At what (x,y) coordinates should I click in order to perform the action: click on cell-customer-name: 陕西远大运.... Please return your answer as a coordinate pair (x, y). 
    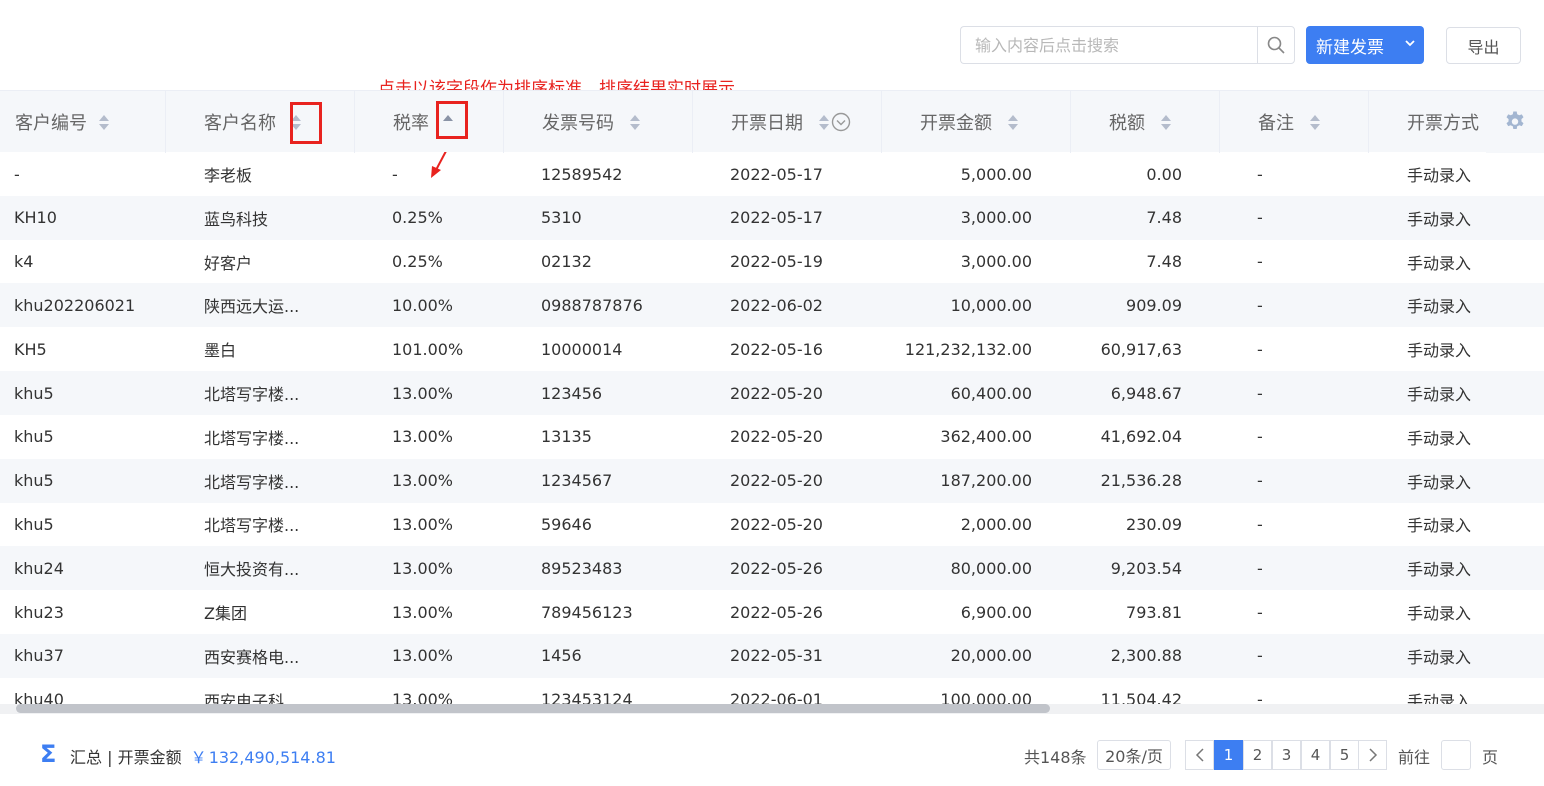
    Looking at the image, I should click on (252, 307).